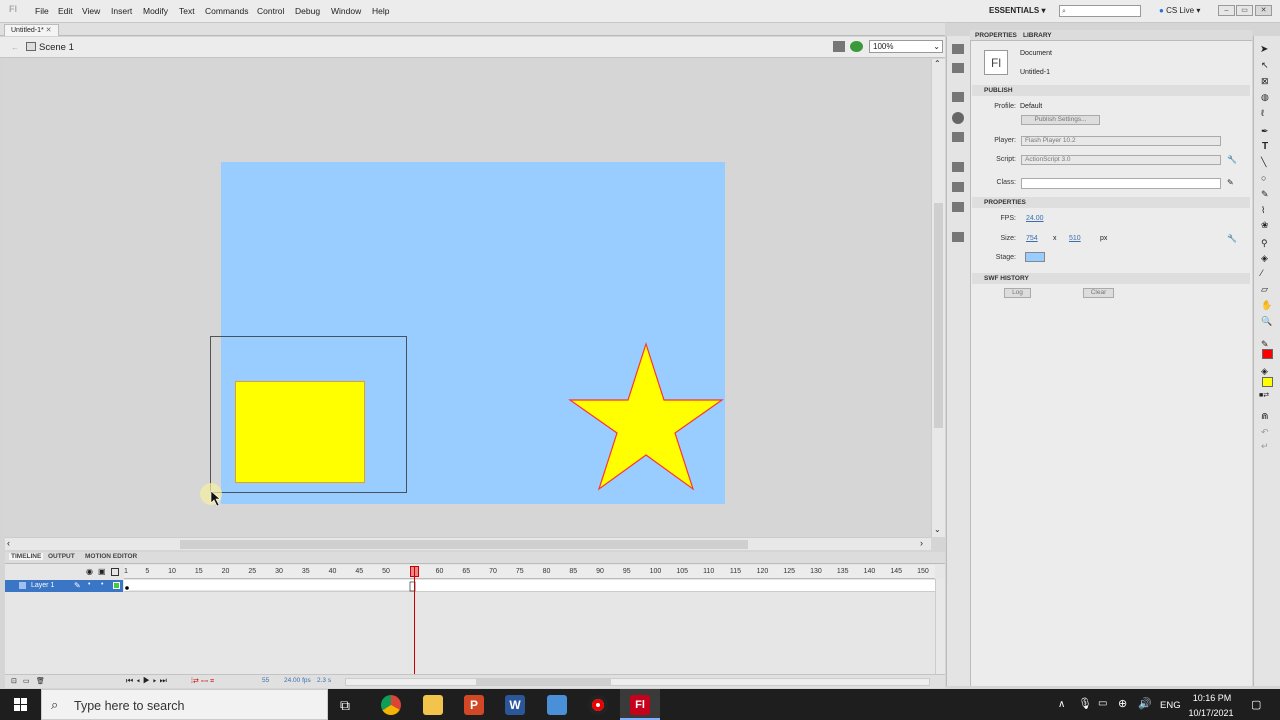 Image resolution: width=1280 pixels, height=720 pixels. I want to click on subselection-tool-icon: ↖, so click(1265, 65).